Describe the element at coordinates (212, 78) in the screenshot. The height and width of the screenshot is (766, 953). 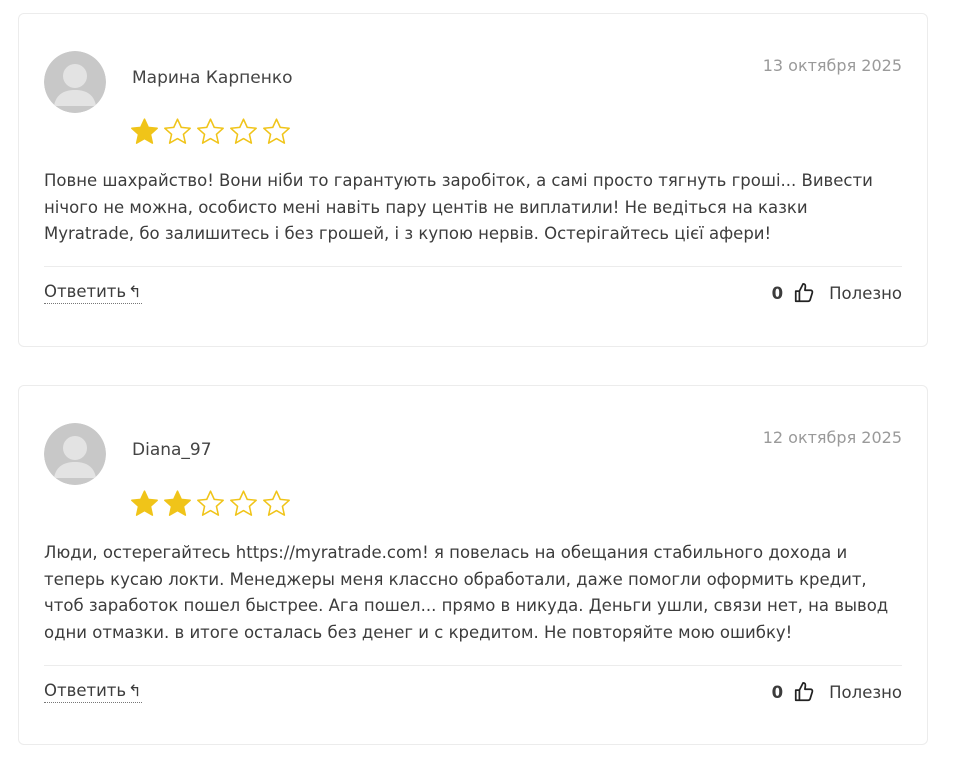
I see `review-author: Марина Карпенко` at that location.